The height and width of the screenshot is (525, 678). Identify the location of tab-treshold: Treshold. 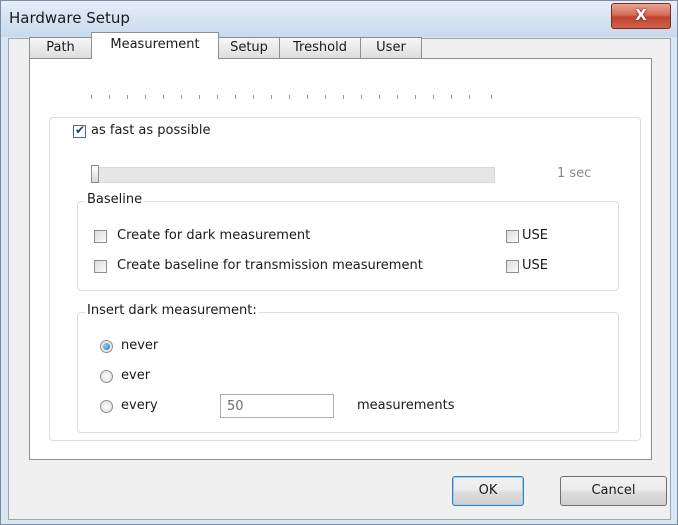
(320, 47).